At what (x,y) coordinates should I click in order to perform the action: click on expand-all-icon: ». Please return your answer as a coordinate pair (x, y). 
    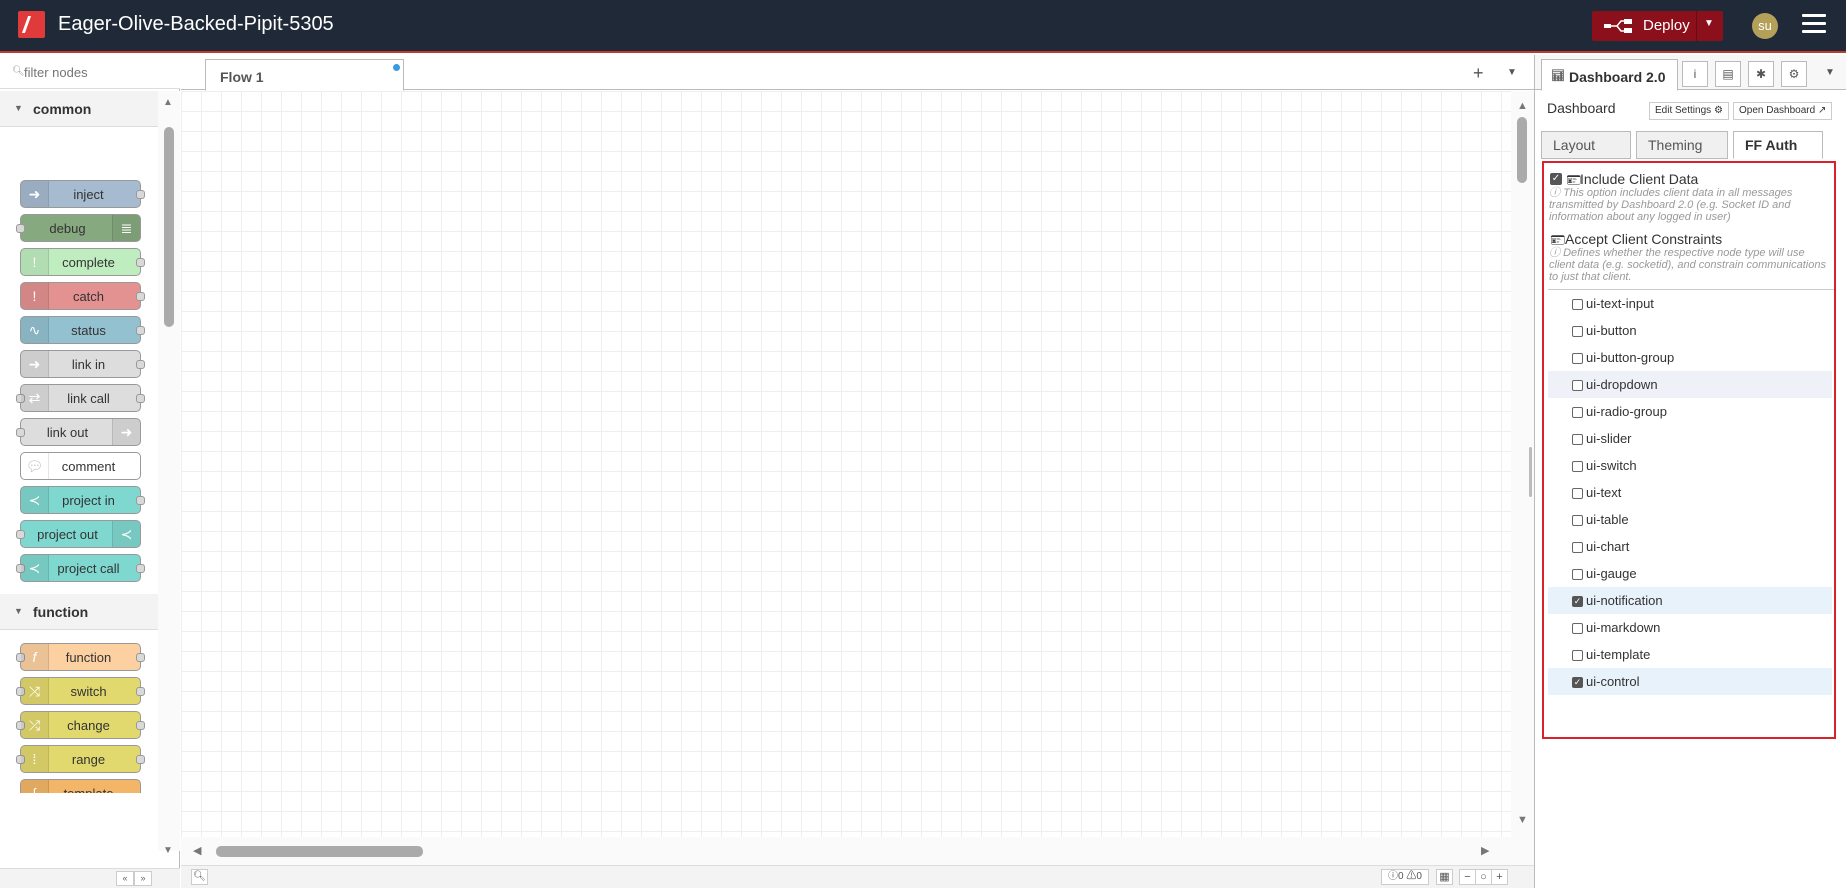
    Looking at the image, I should click on (143, 878).